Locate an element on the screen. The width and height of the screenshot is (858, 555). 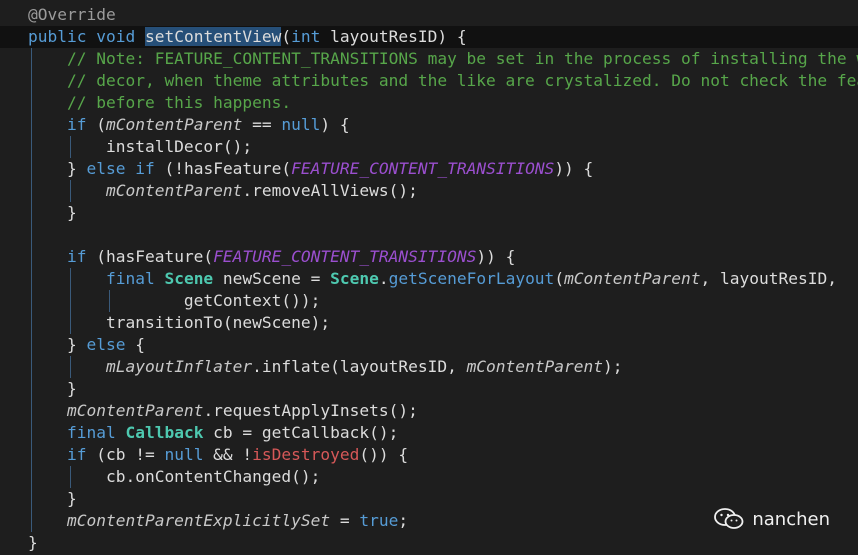
code-text: getContext()); is located at coordinates (174, 301).